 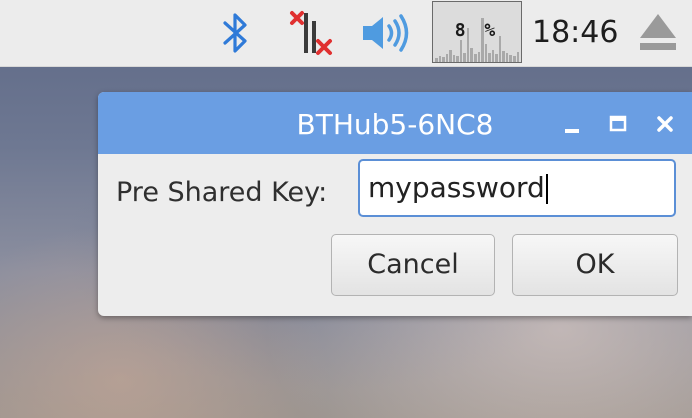 I want to click on dialog-titlebar: BTHub5-6NC8, so click(x=395, y=123).